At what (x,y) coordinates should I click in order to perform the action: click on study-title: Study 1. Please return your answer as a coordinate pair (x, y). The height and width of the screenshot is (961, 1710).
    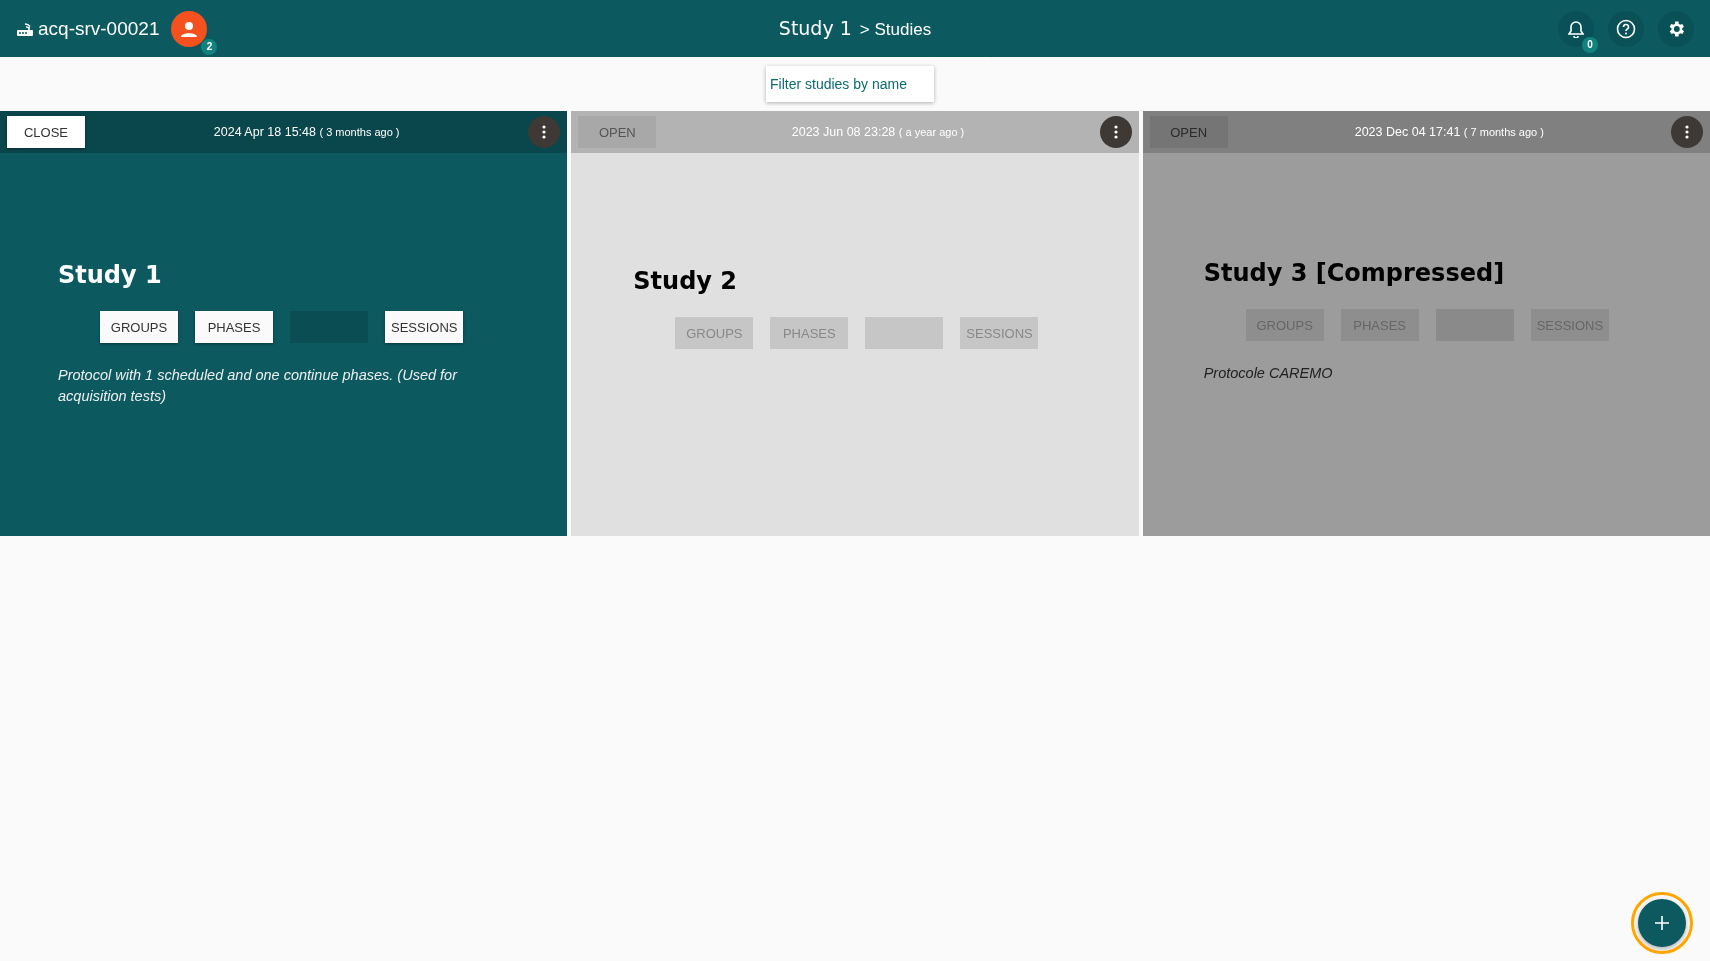
    Looking at the image, I should click on (815, 28).